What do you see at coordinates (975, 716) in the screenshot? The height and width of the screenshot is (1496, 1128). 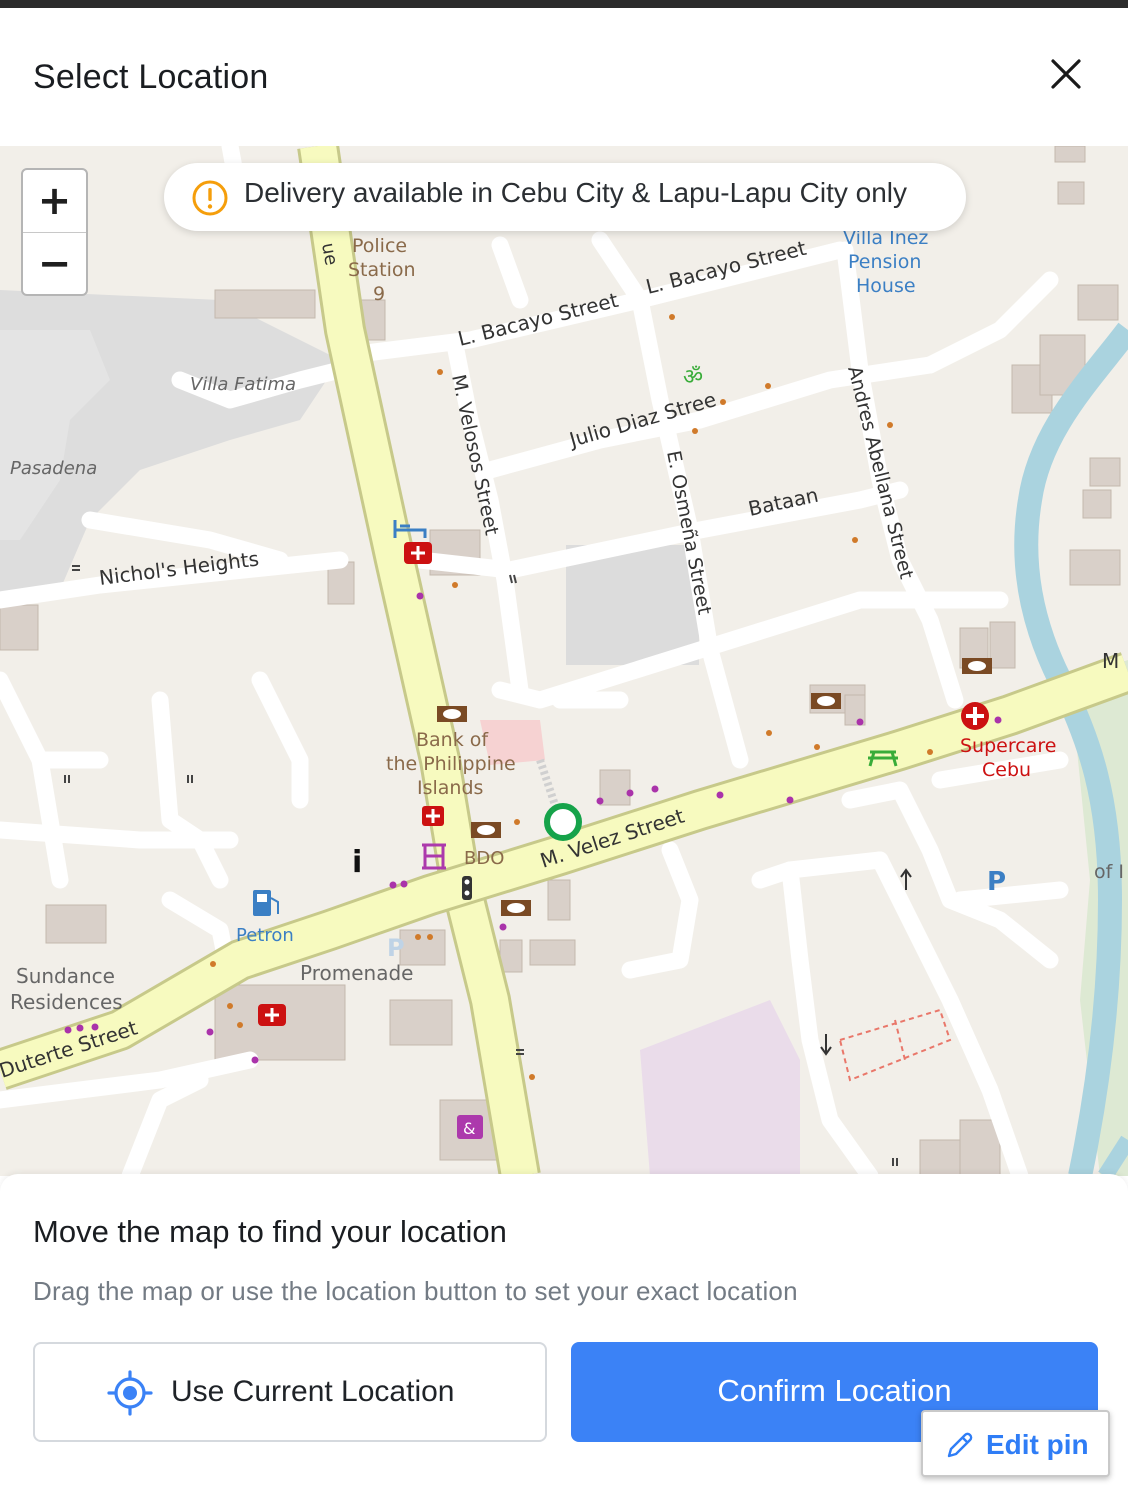 I see `hospital-icon` at bounding box center [975, 716].